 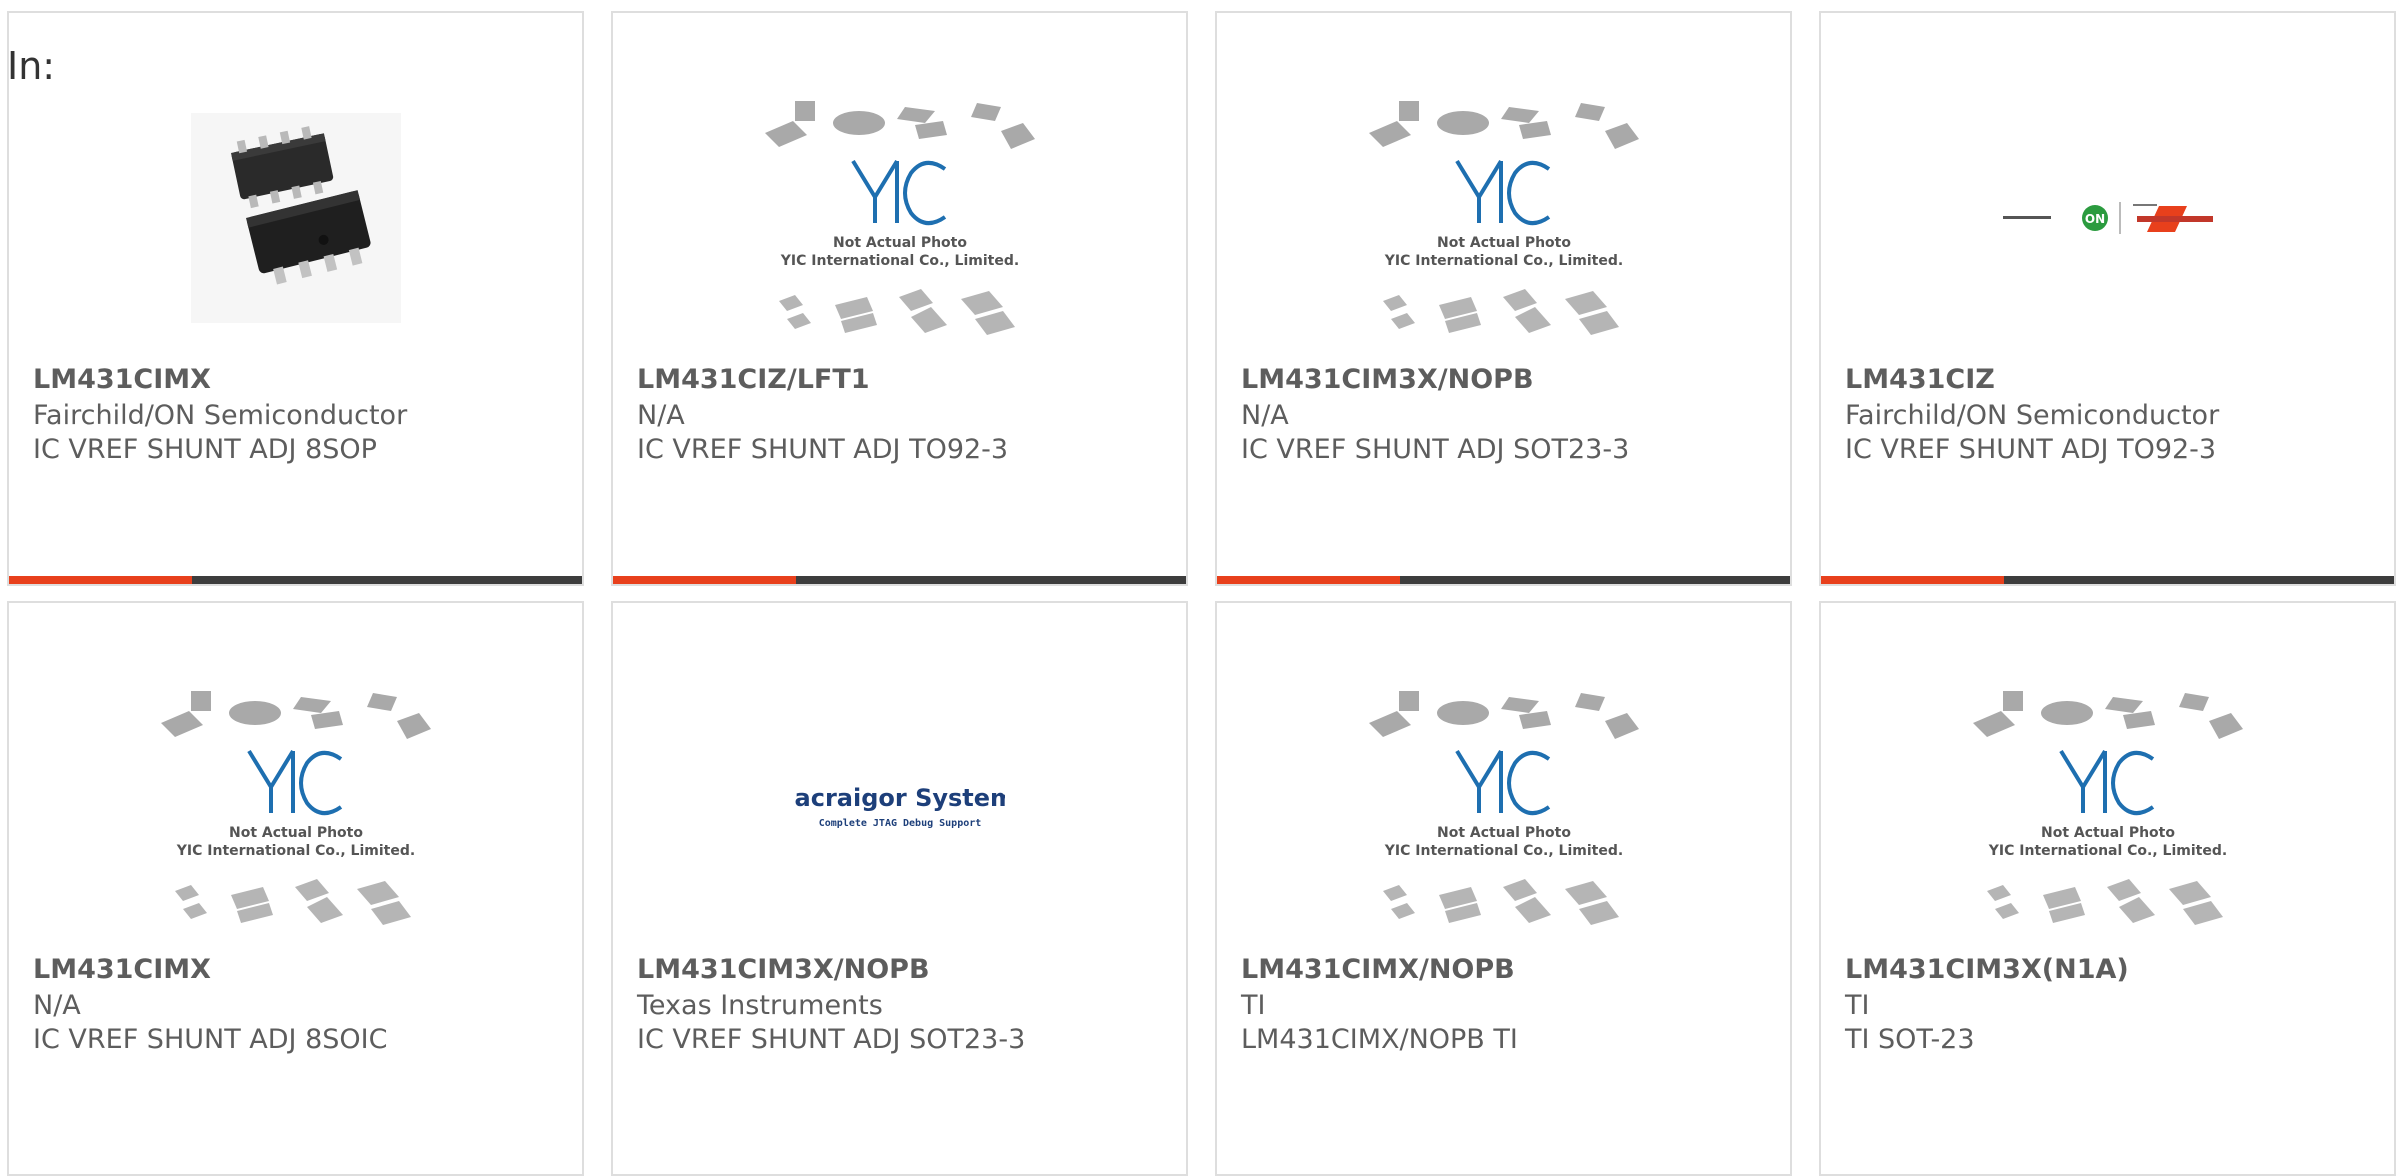 I want to click on part-number: LM431CIZ, so click(x=1920, y=380).